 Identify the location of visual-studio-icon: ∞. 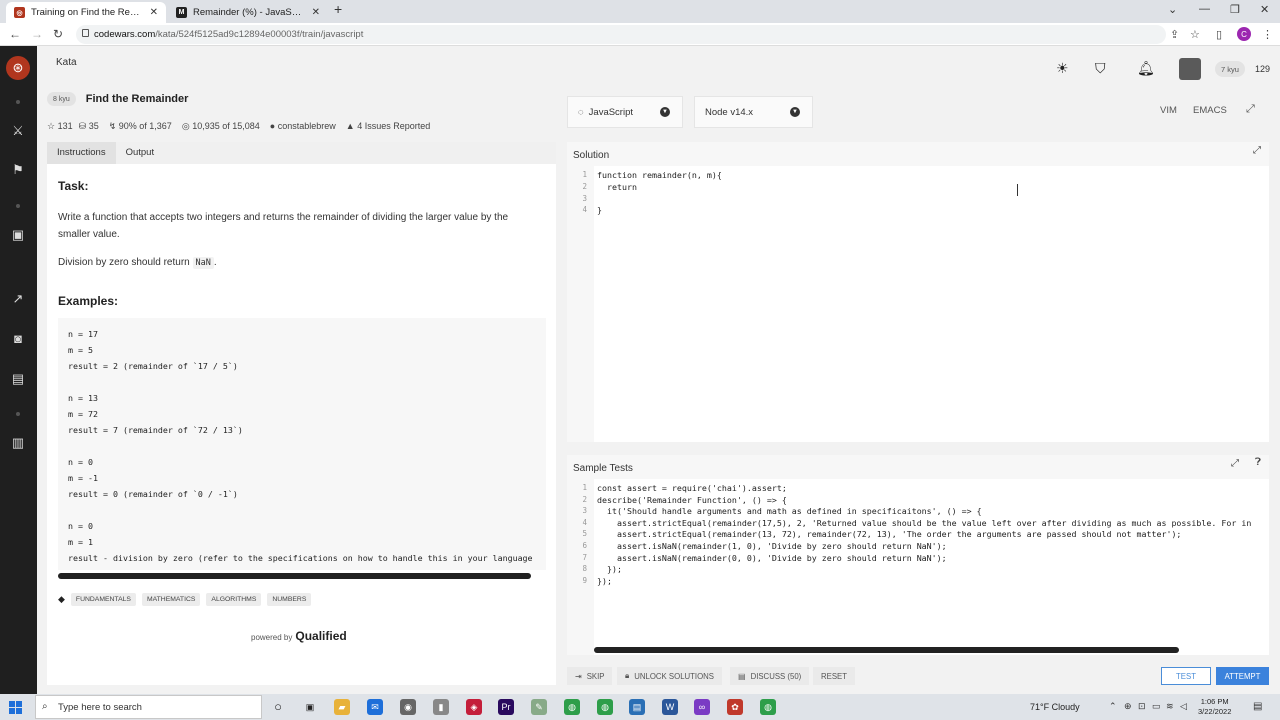
(702, 707).